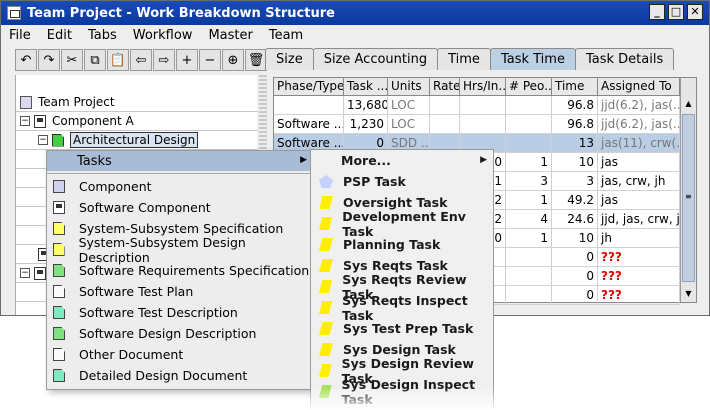 Image resolution: width=710 pixels, height=410 pixels. What do you see at coordinates (575, 143) in the screenshot?
I see `table-cell: 13` at bounding box center [575, 143].